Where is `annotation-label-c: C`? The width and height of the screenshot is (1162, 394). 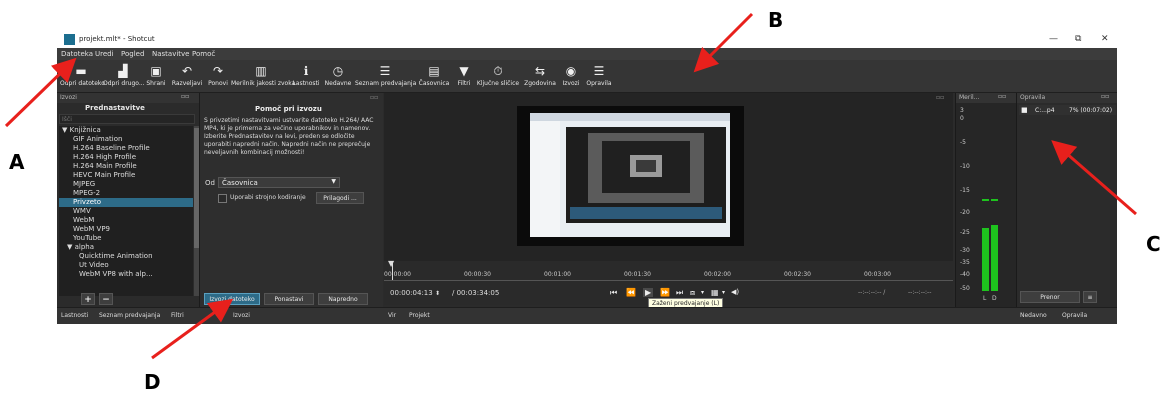
annotation-label-c: C is located at coordinates (1153, 244).